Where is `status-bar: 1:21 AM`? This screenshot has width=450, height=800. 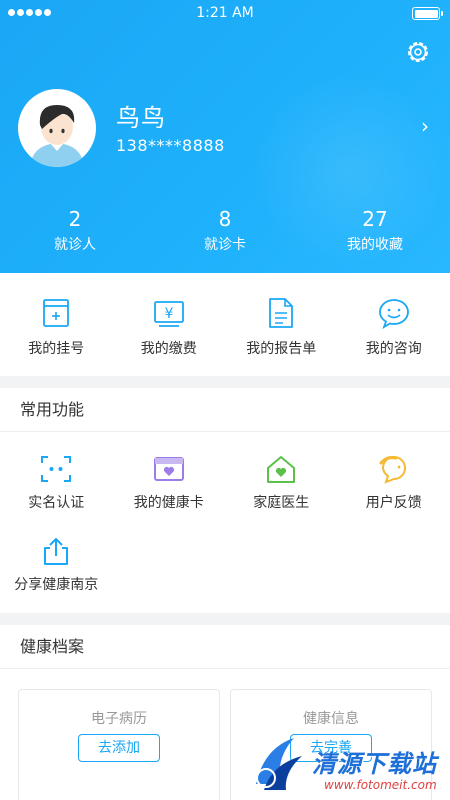 status-bar: 1:21 AM is located at coordinates (225, 14).